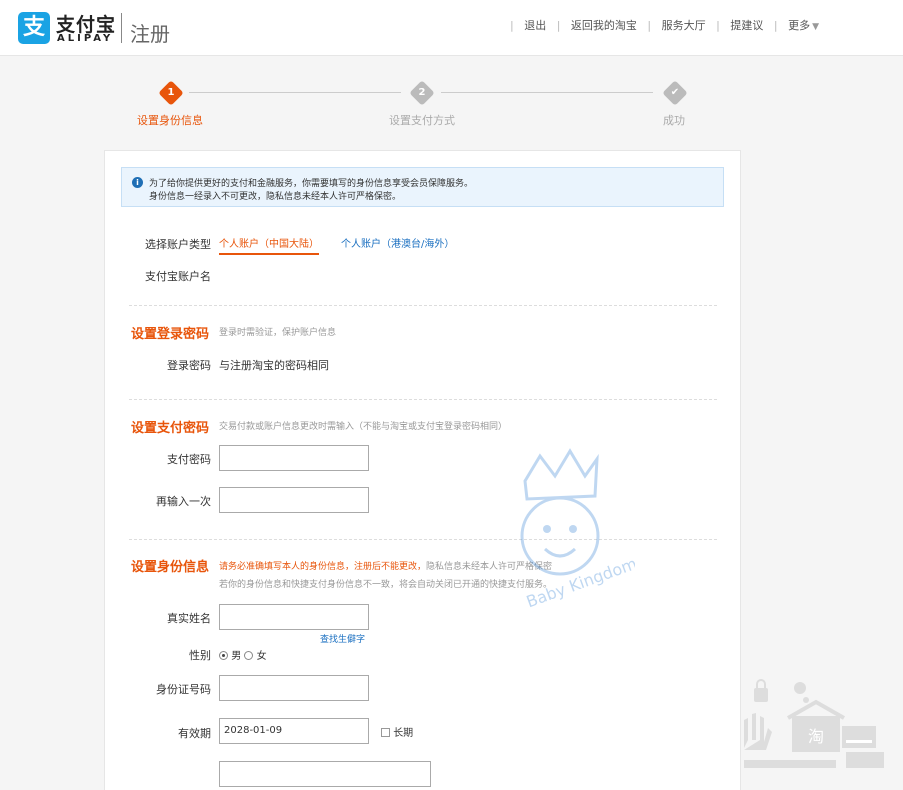 Image resolution: width=903 pixels, height=790 pixels. Describe the element at coordinates (171, 93) in the screenshot. I see `step-1-icon: 1` at that location.